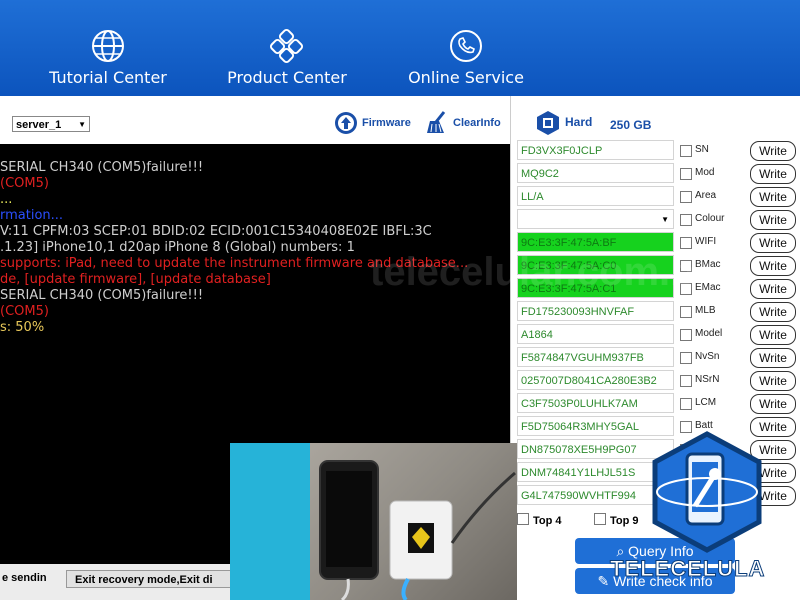 This screenshot has width=800, height=600. What do you see at coordinates (562, 151) in the screenshot?
I see `field-value: FD3VX3F0JCLP` at bounding box center [562, 151].